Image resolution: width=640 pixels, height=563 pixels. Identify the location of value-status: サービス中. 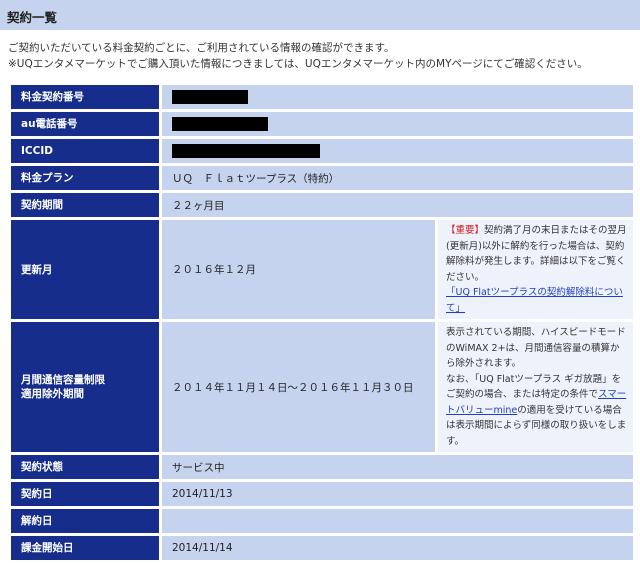
(397, 467).